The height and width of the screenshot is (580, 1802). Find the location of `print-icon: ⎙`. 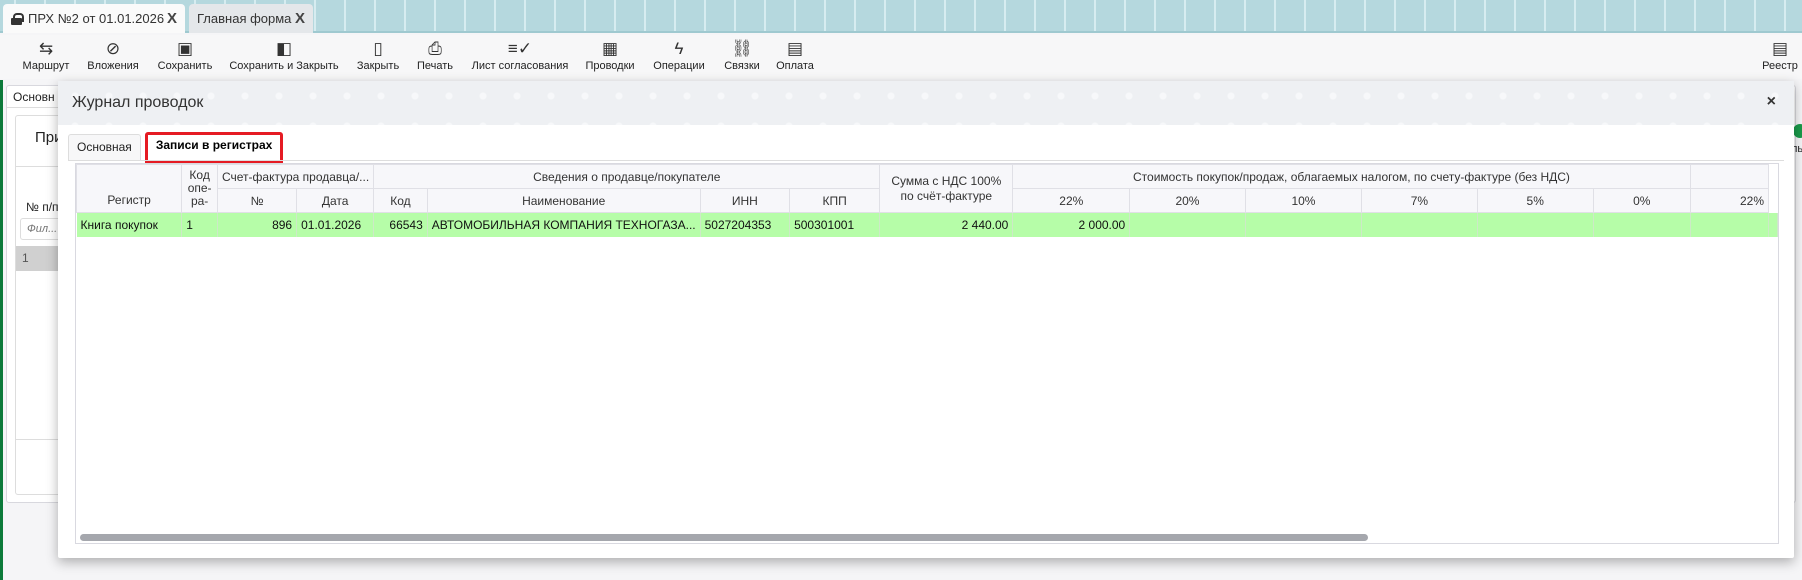

print-icon: ⎙ is located at coordinates (435, 48).